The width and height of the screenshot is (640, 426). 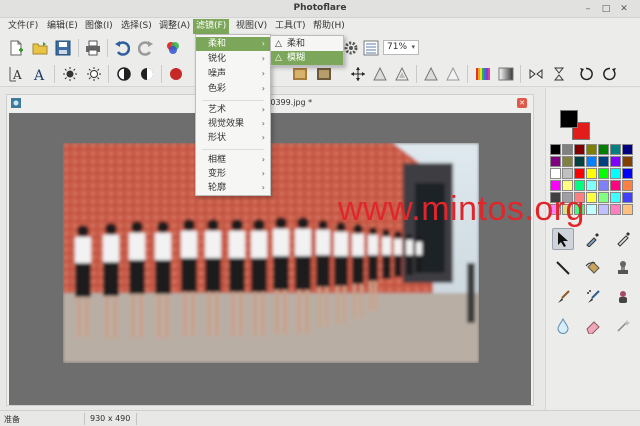 I want to click on brightness-up-button, so click(x=94, y=74).